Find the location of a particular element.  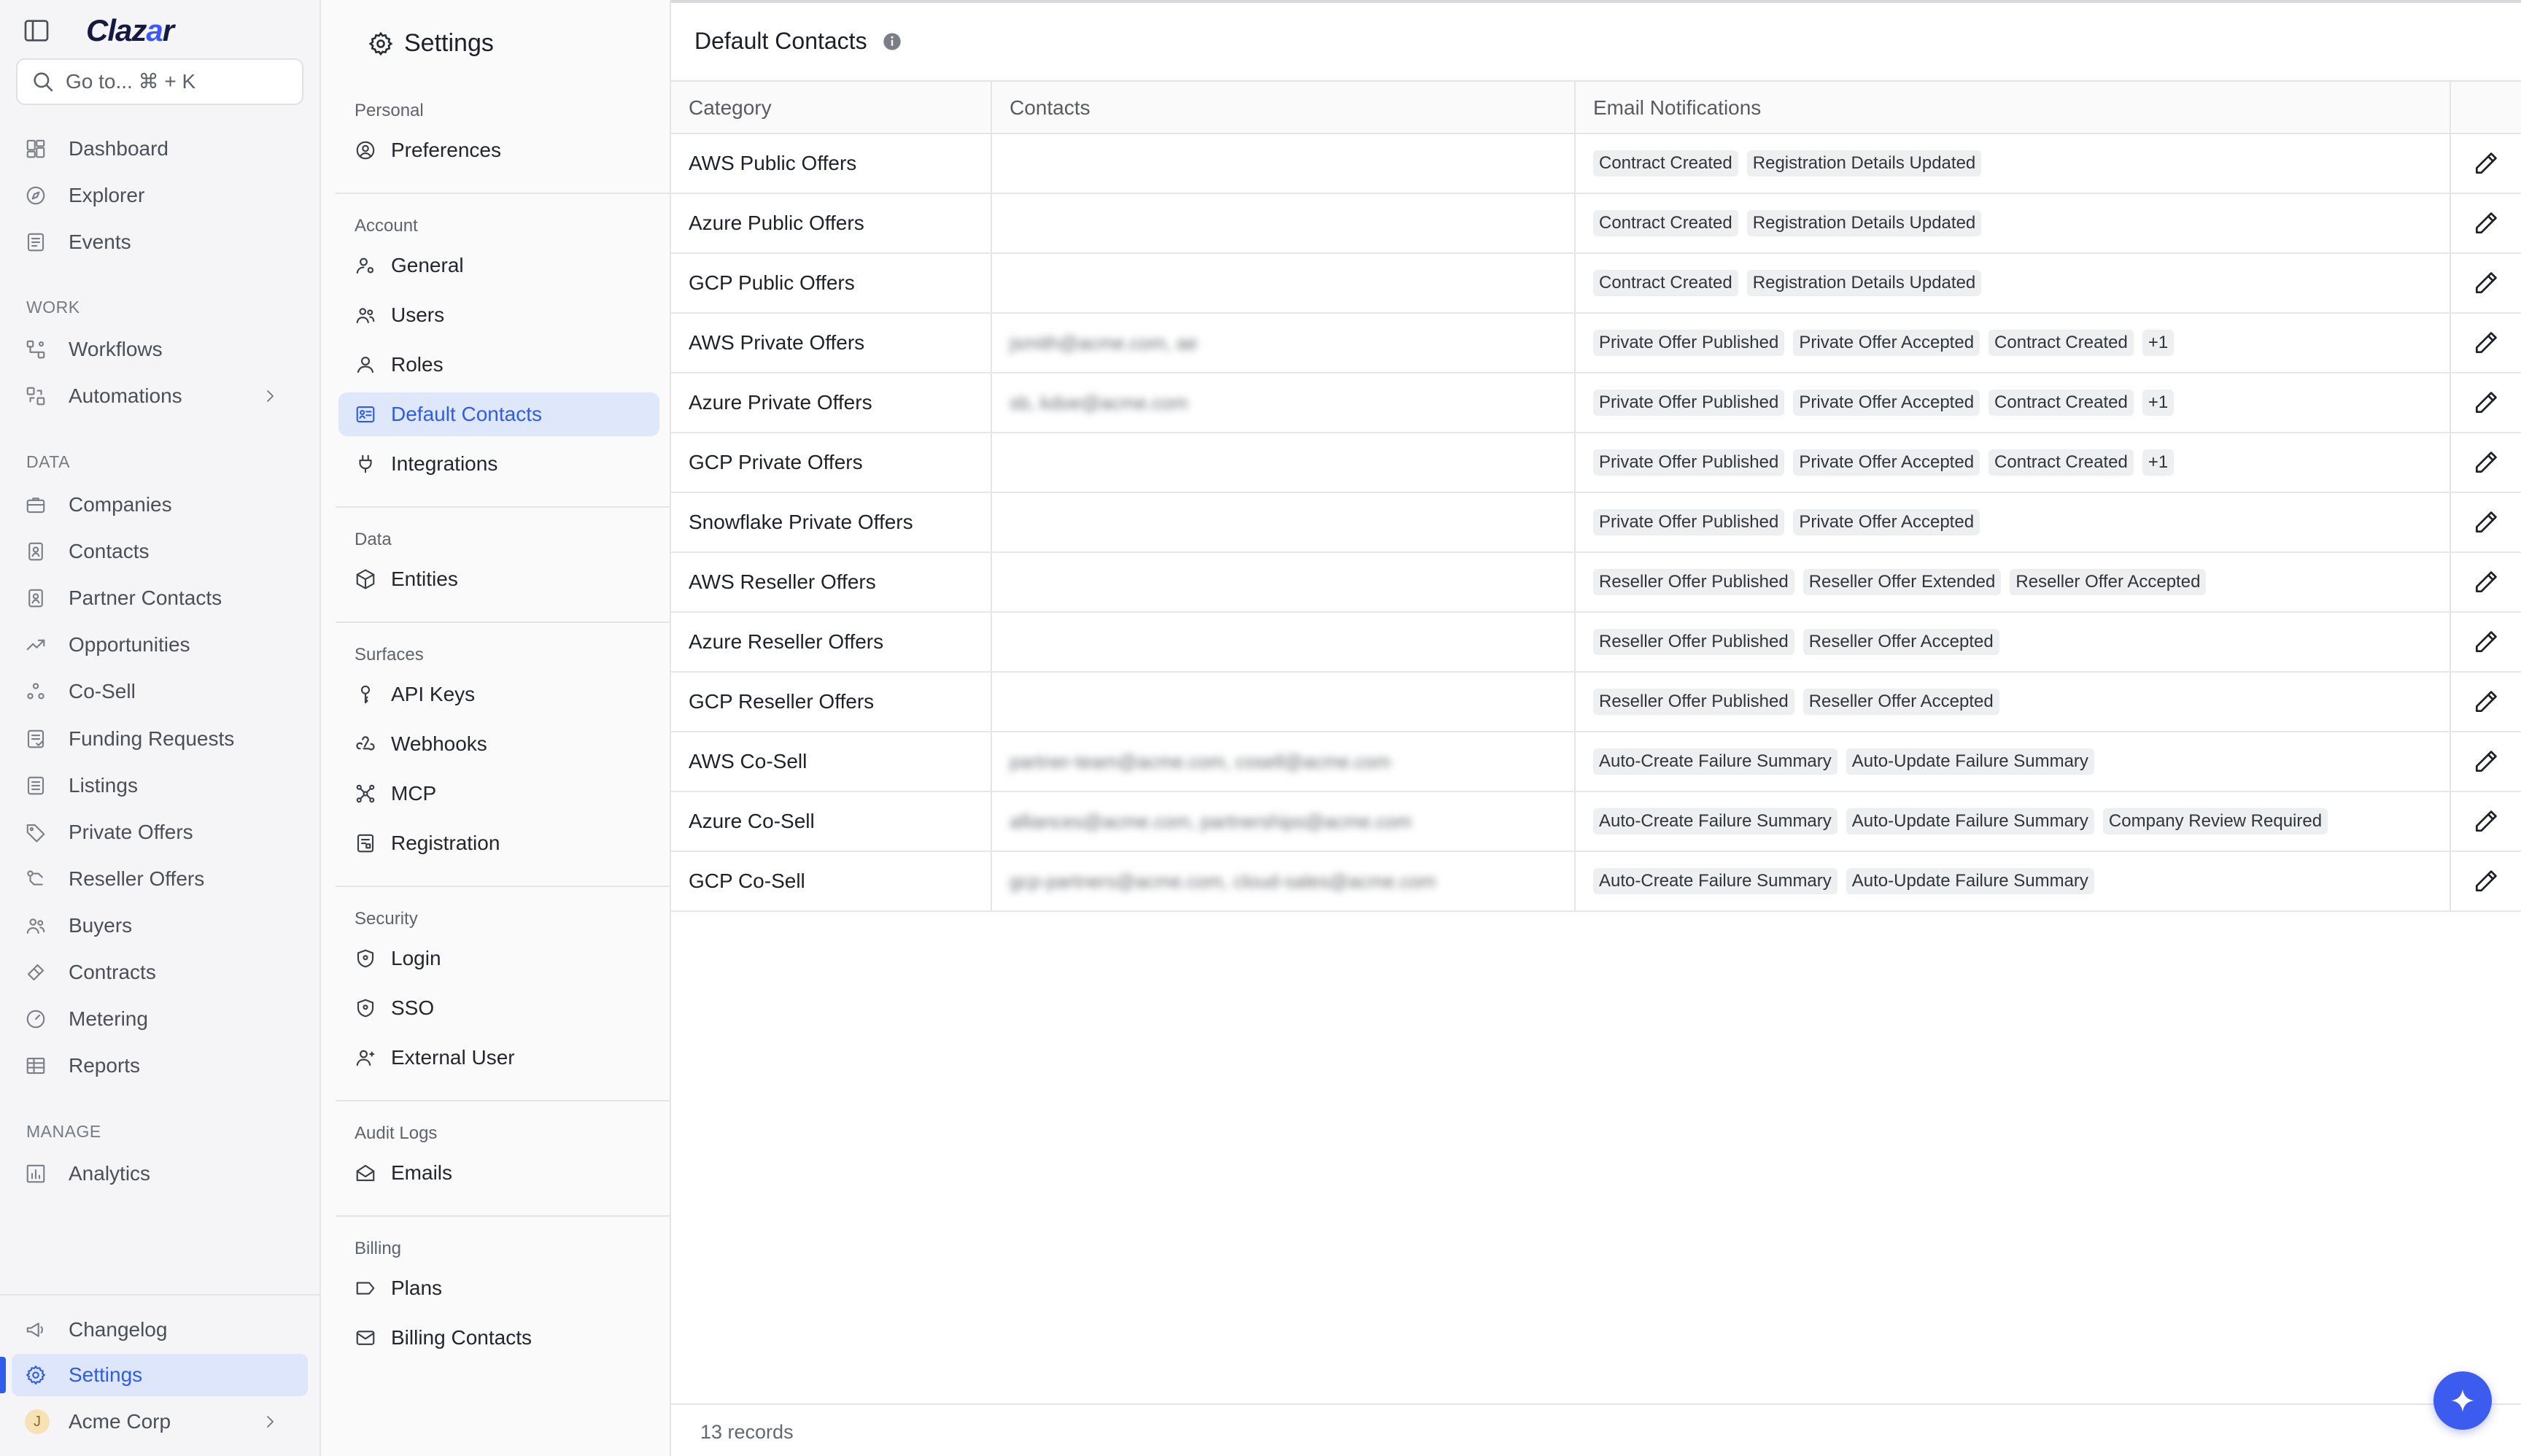

sidebar-item-buyers: Buyers is located at coordinates (160, 926).